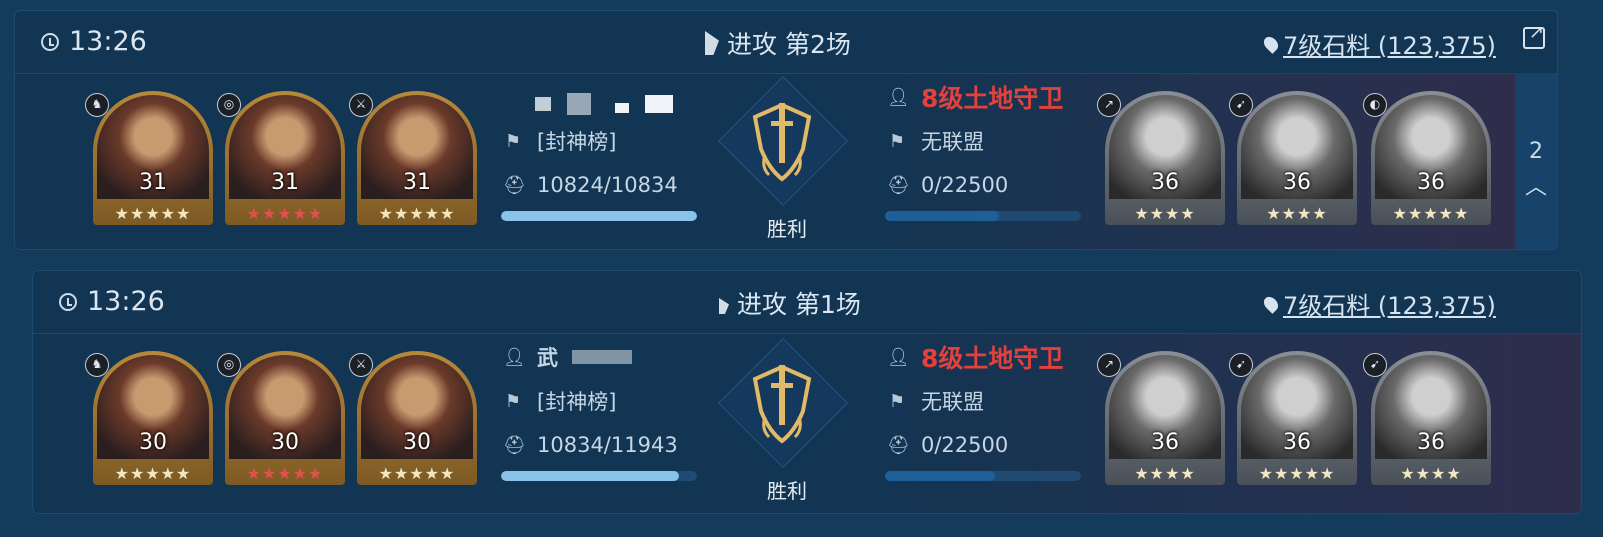  Describe the element at coordinates (807, 302) in the screenshot. I see `report-header: 13:26 进攻 第1场 7级石料 (123,375)` at that location.